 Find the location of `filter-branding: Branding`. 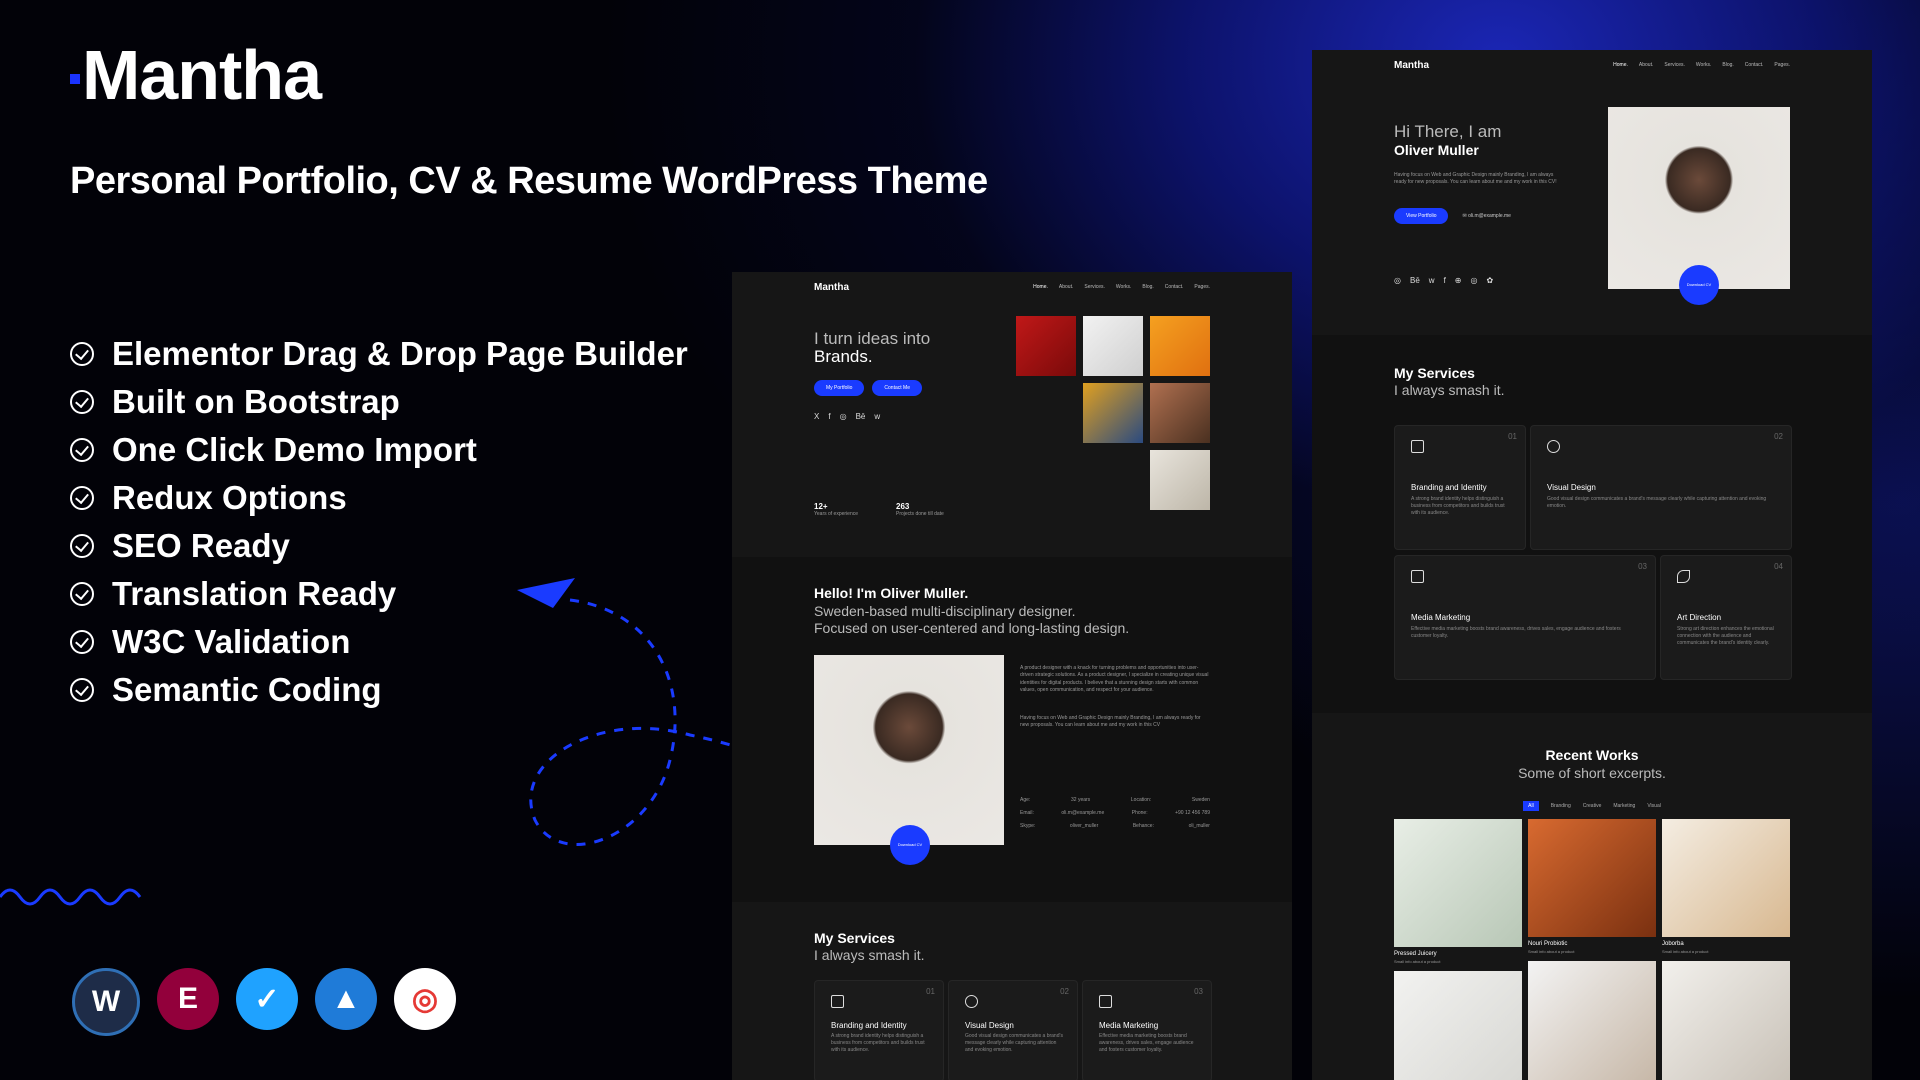

filter-branding: Branding is located at coordinates (1561, 806).